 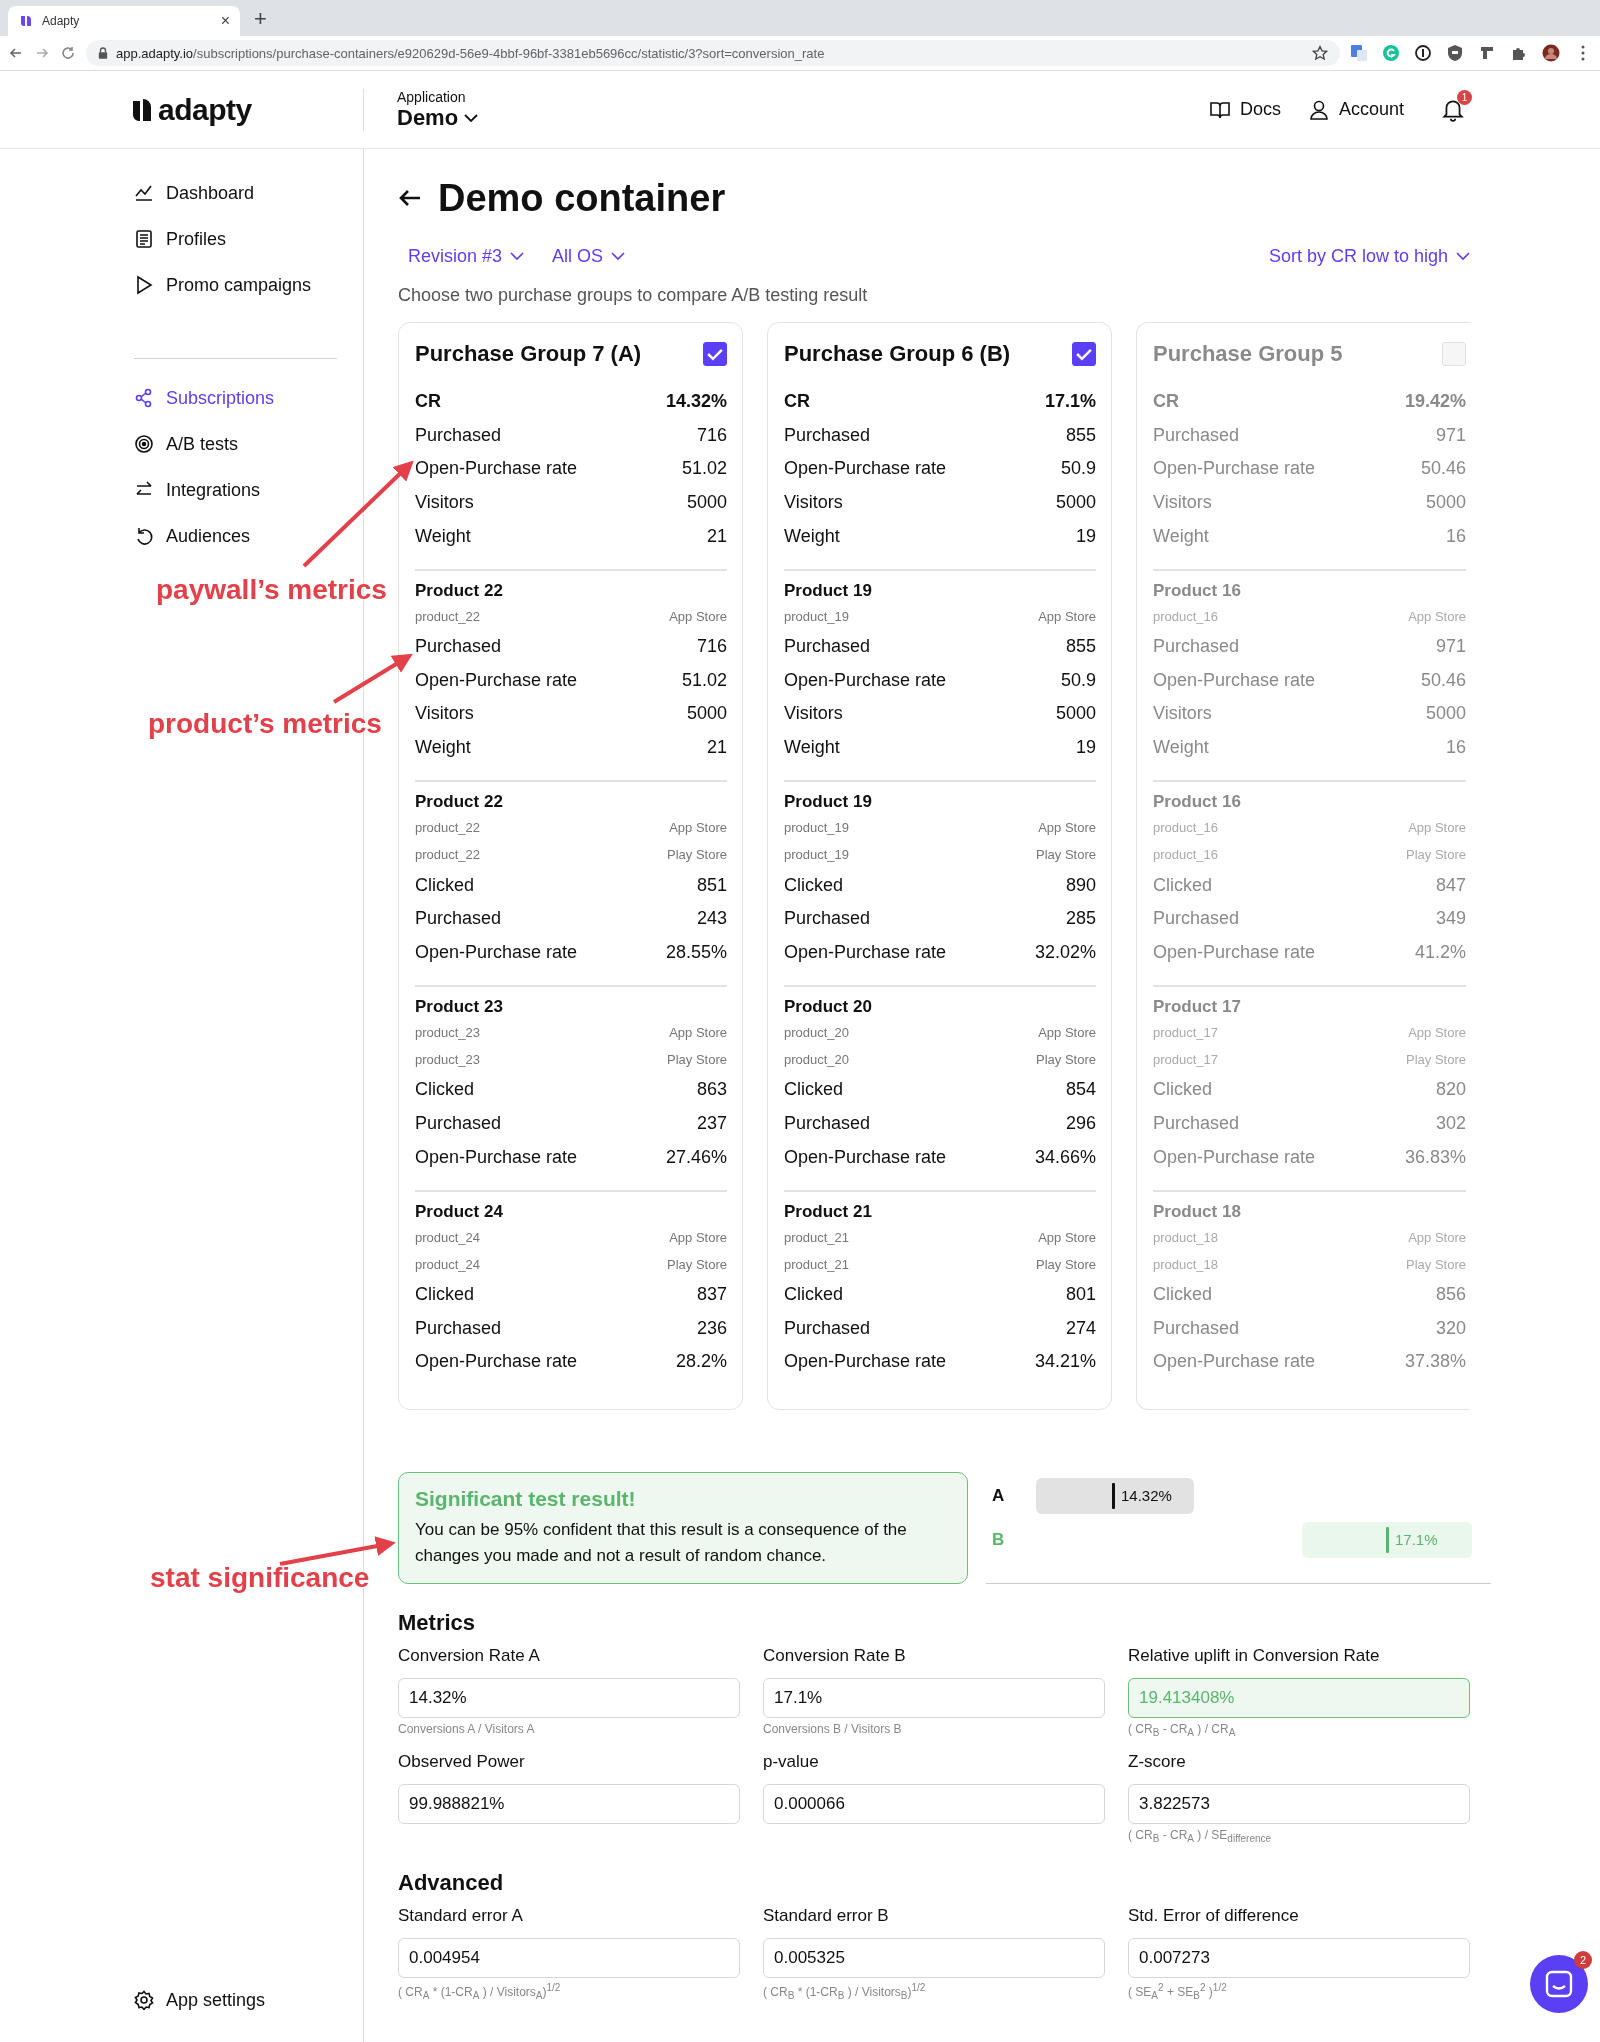 I want to click on input-field: 14.32%, so click(x=569, y=1697).